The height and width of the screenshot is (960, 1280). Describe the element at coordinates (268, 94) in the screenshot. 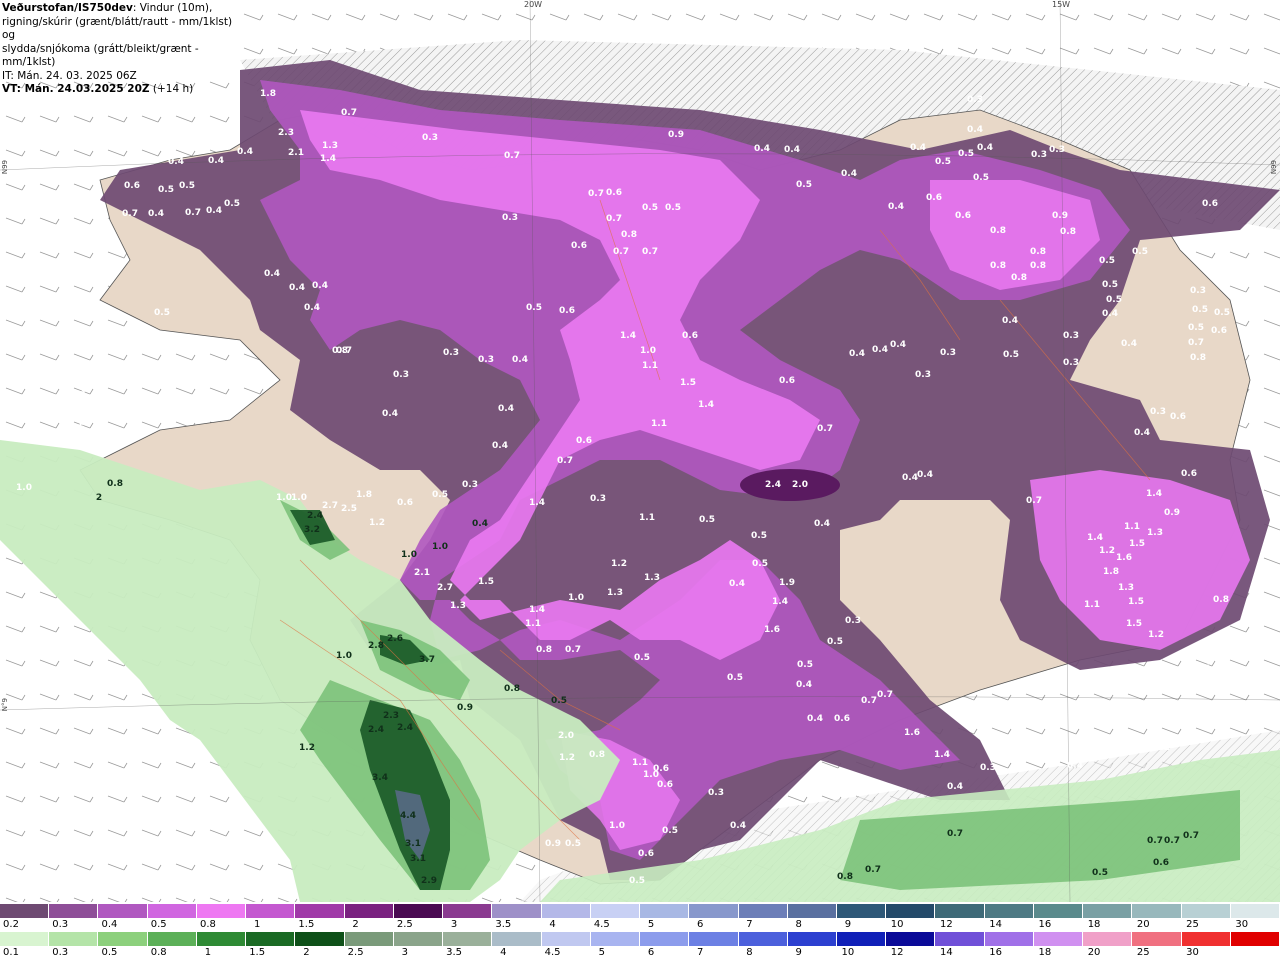

I see `precip-value-label: 1.8` at that location.